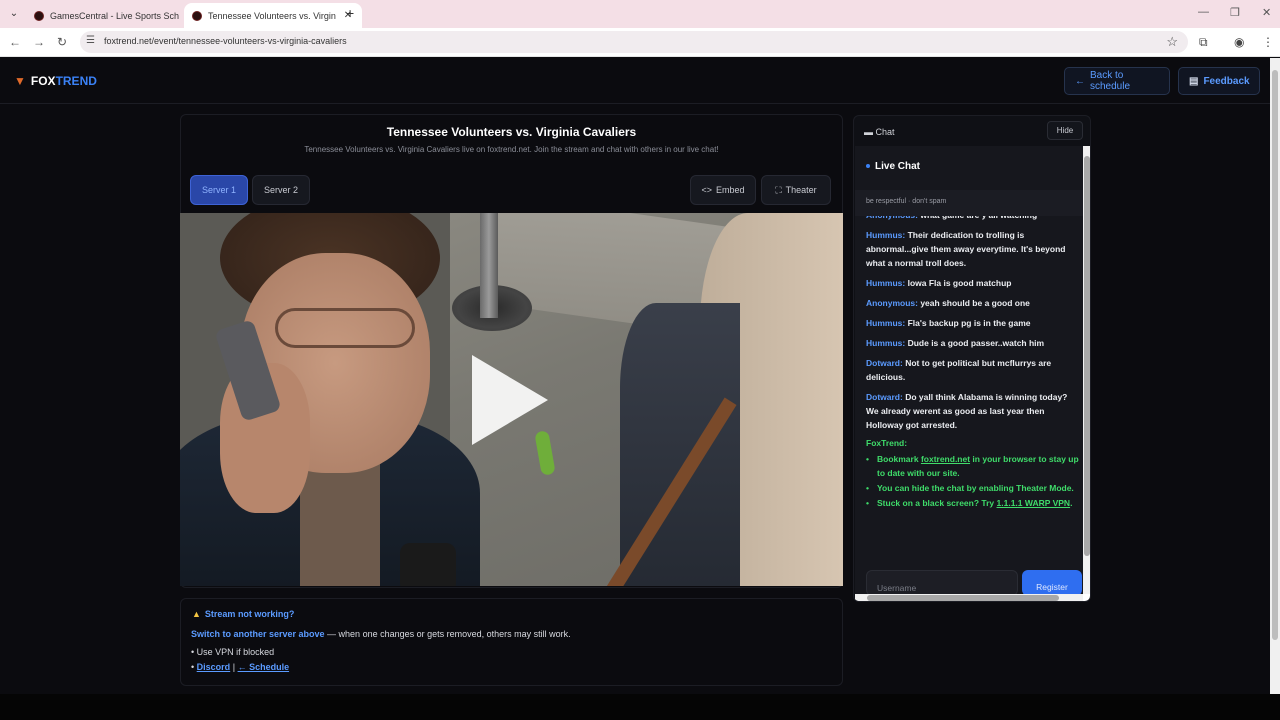 The width and height of the screenshot is (1280, 720). I want to click on play-icon, so click(510, 400).